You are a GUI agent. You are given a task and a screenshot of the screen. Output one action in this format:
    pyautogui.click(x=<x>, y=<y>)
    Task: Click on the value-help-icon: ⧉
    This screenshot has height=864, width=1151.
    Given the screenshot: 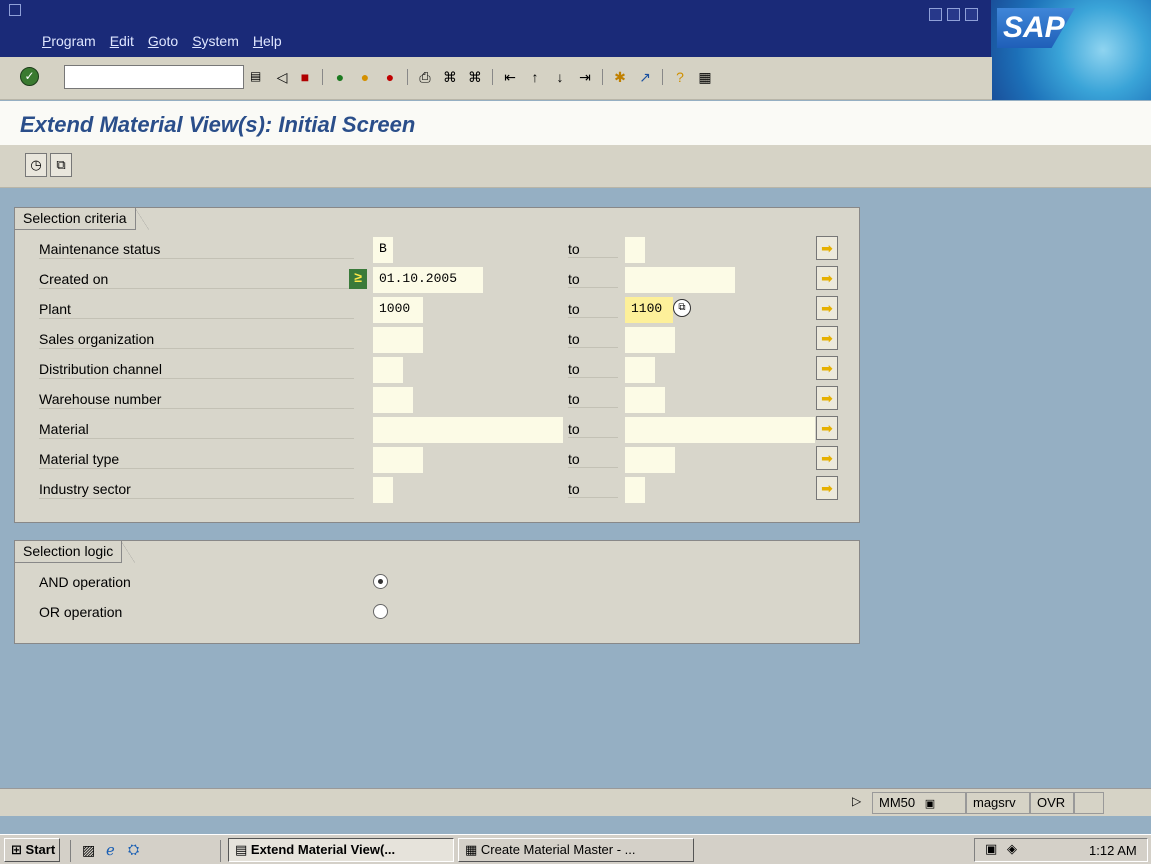 What is the action you would take?
    pyautogui.click(x=682, y=308)
    